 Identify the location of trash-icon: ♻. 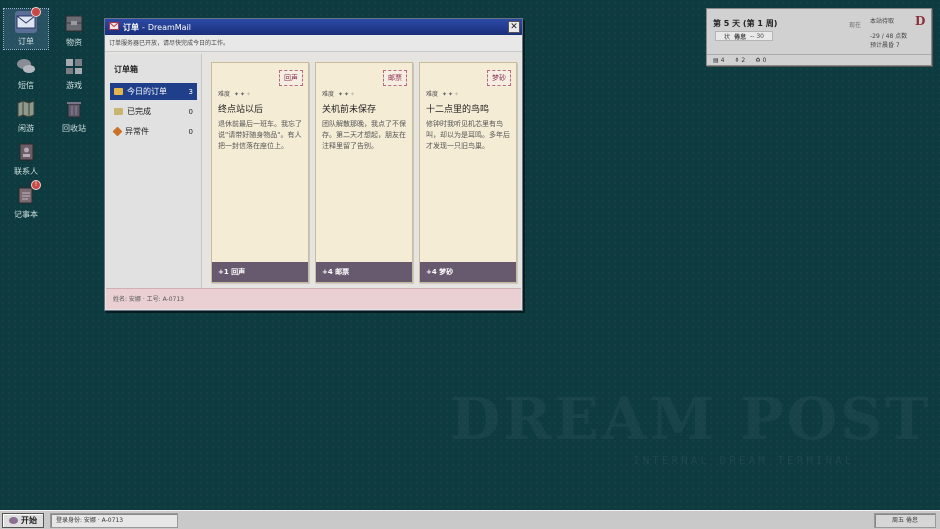
(758, 60).